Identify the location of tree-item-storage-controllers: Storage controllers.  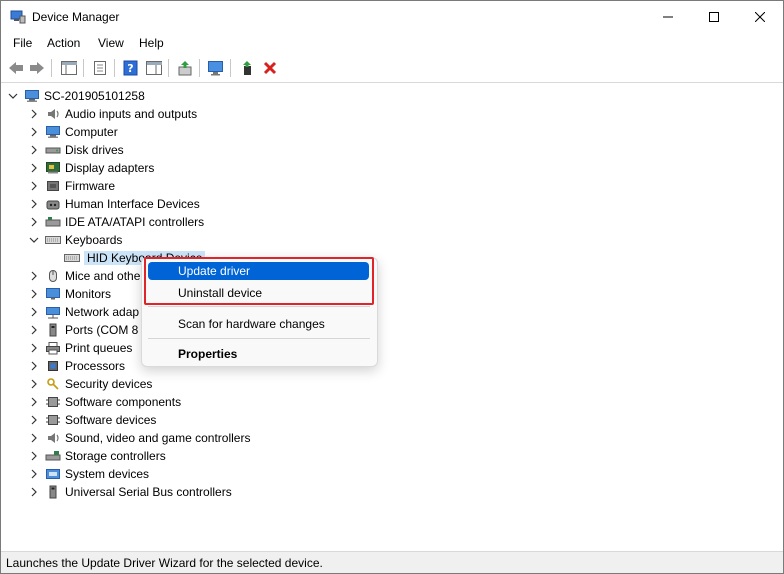
(97, 456).